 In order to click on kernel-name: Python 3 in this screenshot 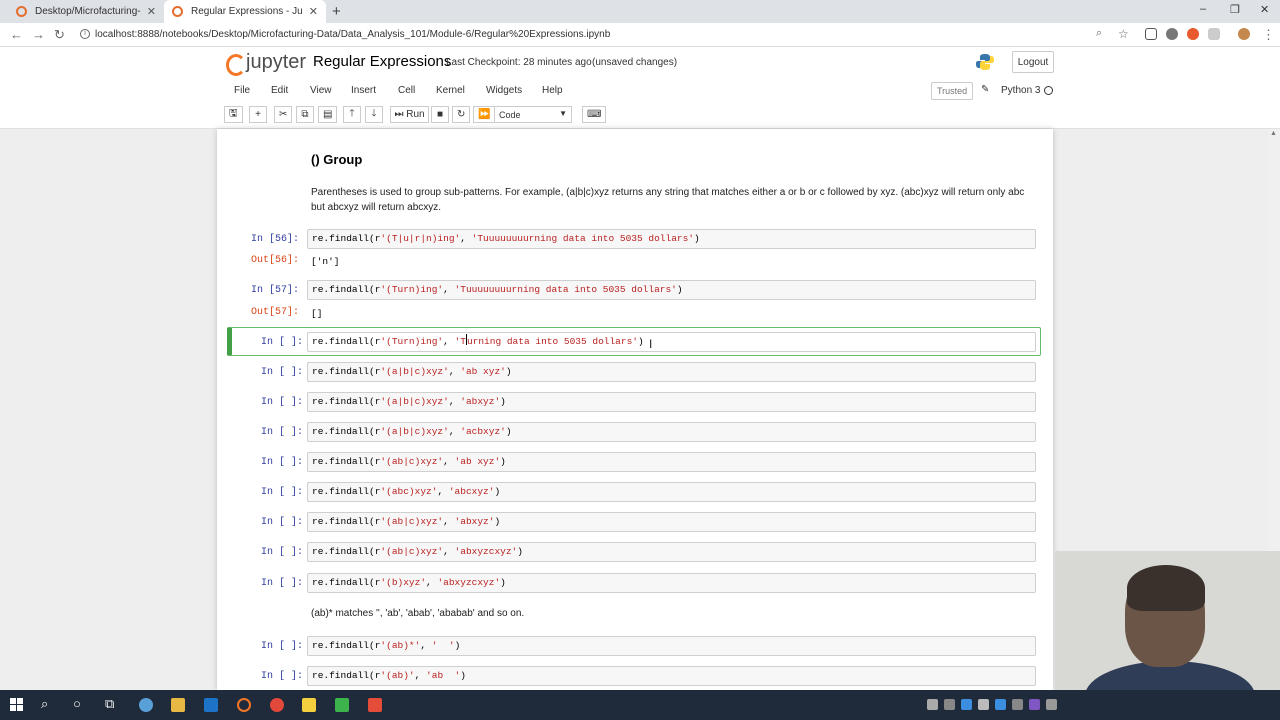, I will do `click(1021, 90)`.